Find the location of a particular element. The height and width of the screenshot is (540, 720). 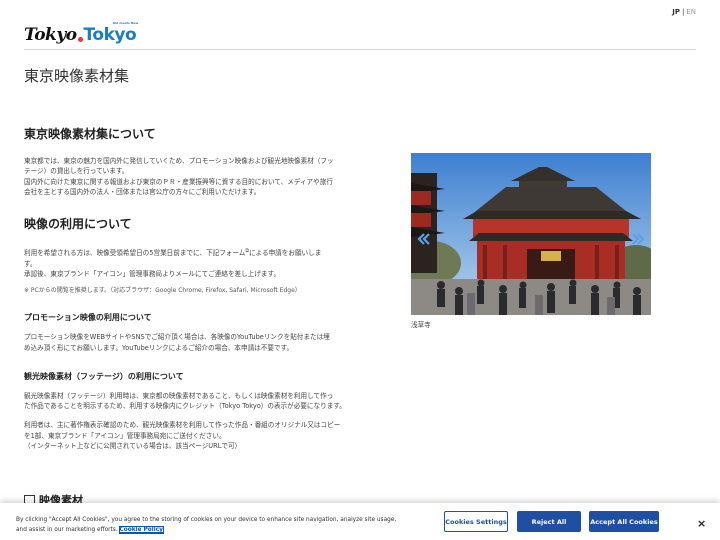

lang-en-link: EN is located at coordinates (691, 12).